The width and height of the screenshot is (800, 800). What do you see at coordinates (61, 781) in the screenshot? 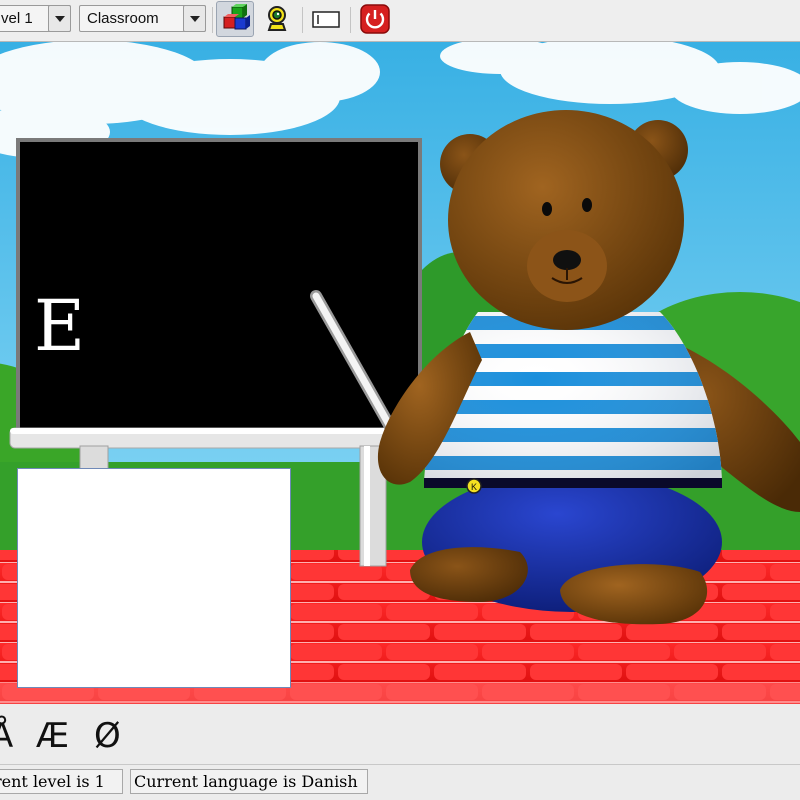
I see `status-level: rent level is 1` at bounding box center [61, 781].